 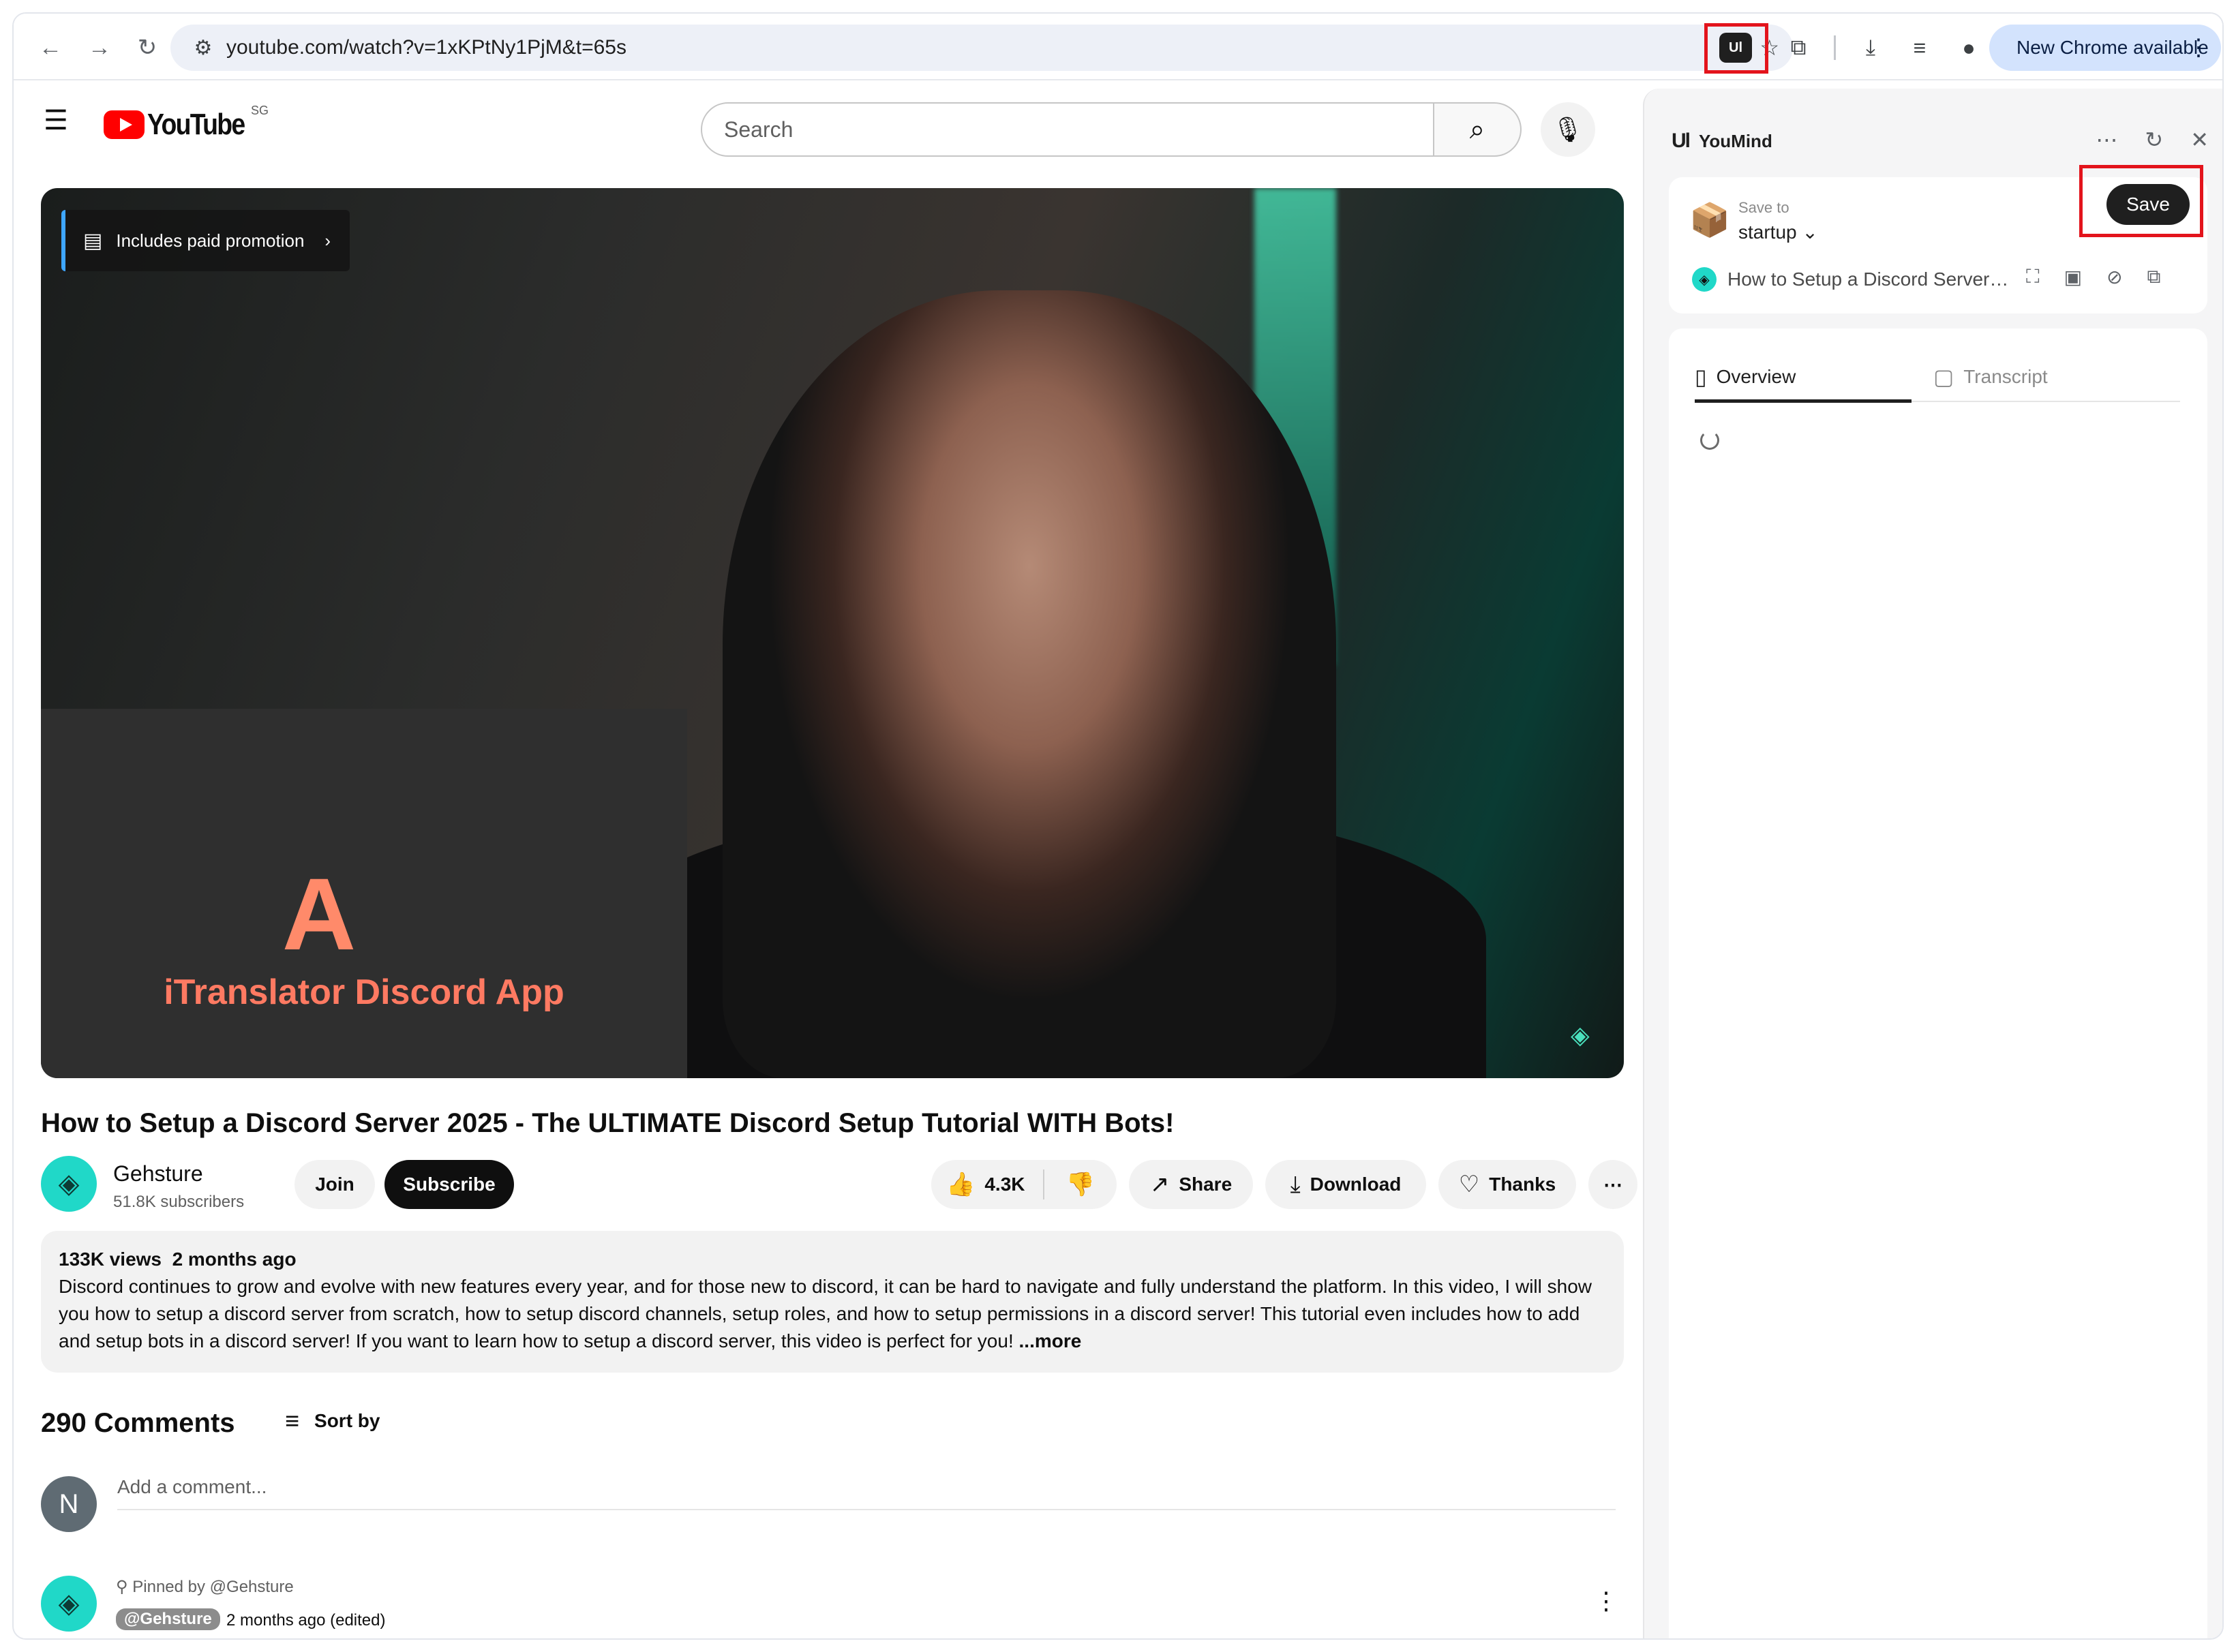 I want to click on more-options-icon: ⋯, so click(x=2107, y=140).